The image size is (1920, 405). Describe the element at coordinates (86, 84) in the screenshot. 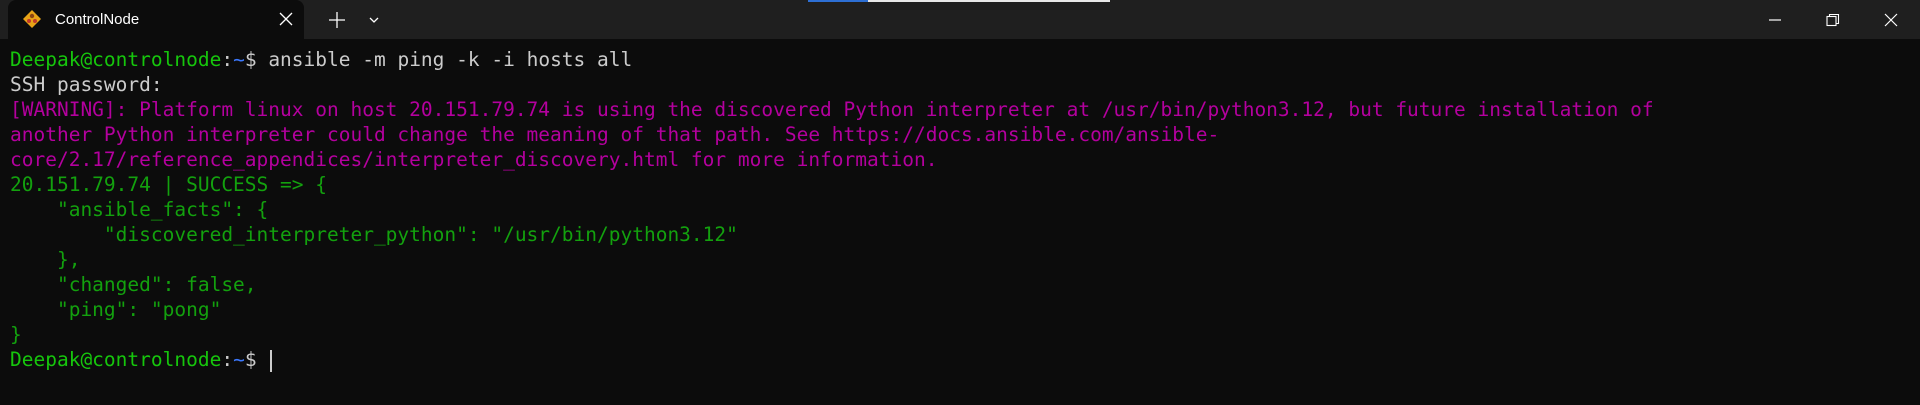

I see `ssh-password-prompt: SSH password:` at that location.